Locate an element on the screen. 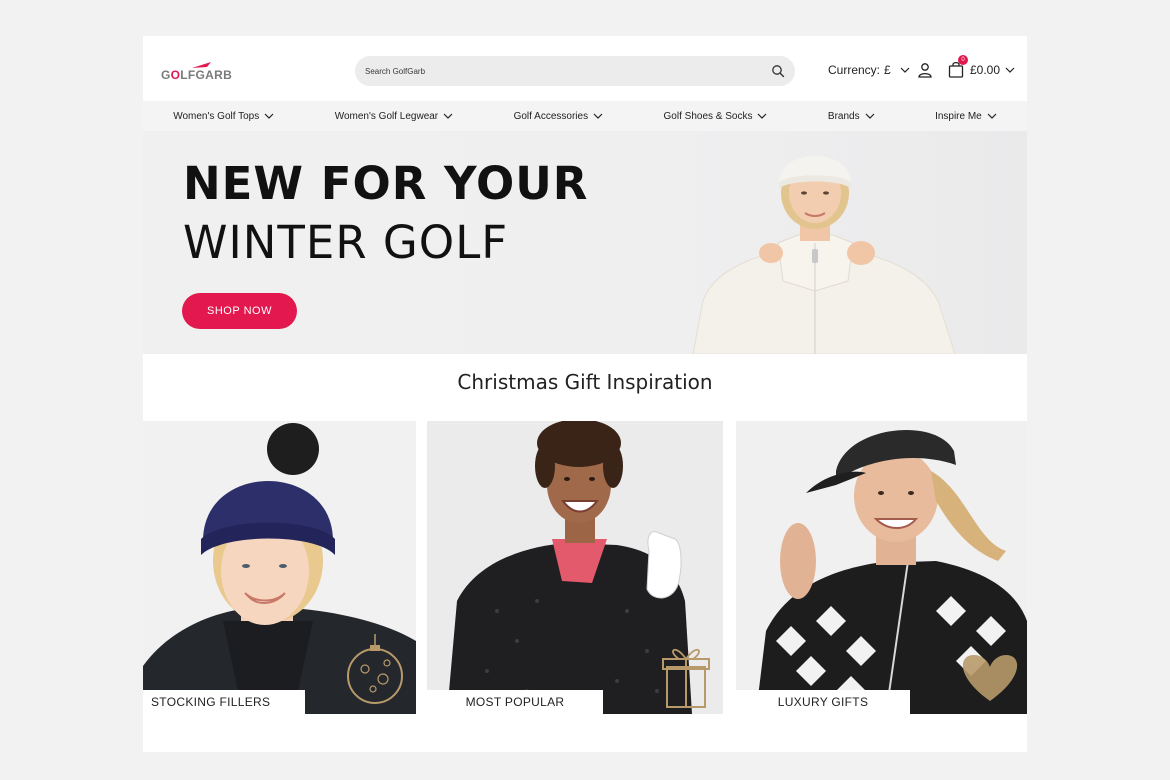 This screenshot has width=1170, height=780. nav-item-golf-accessories: Golf Accessories is located at coordinates (558, 116).